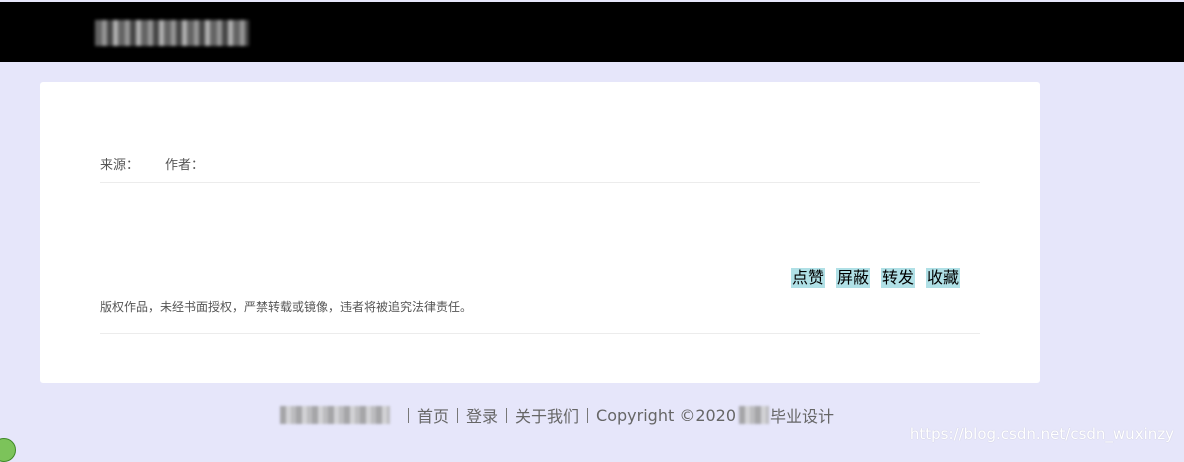 The image size is (1184, 462). Describe the element at coordinates (540, 333) in the screenshot. I see `bottom-divider` at that location.